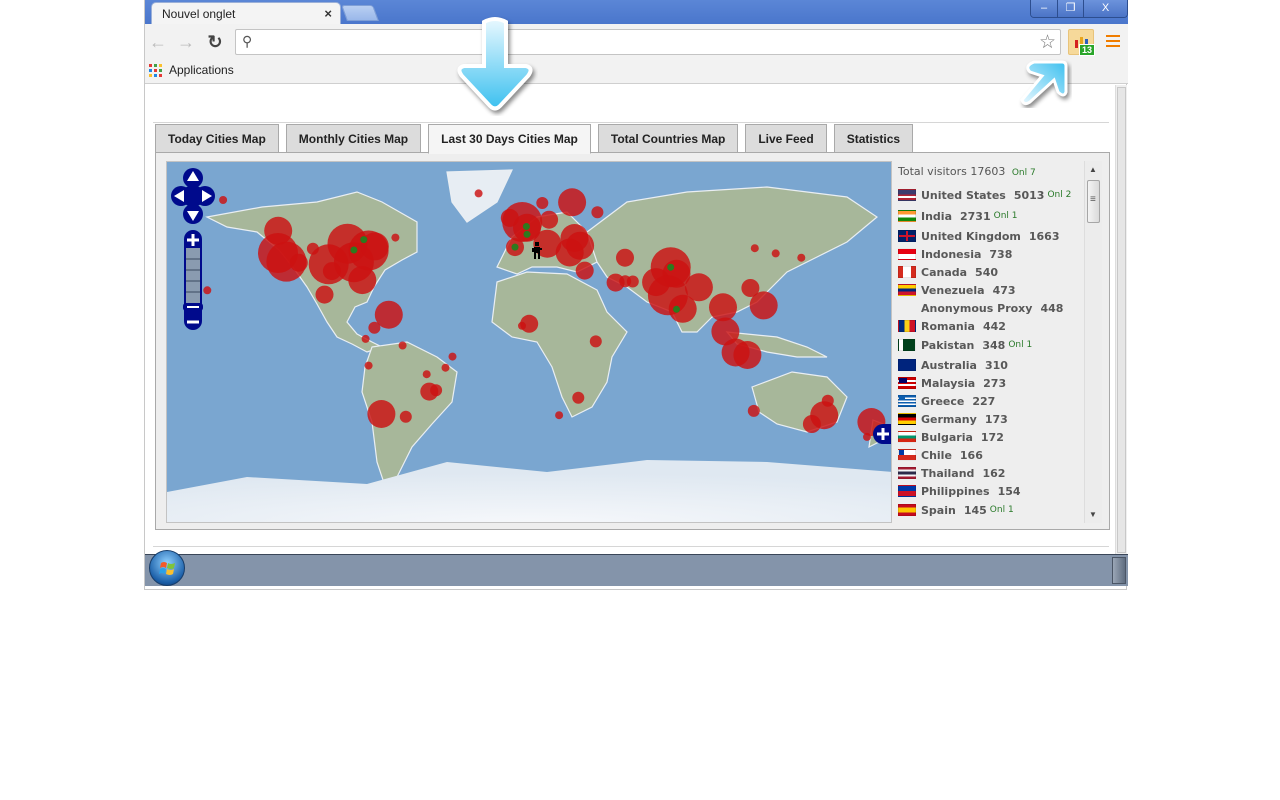  What do you see at coordinates (955, 254) in the screenshot?
I see `country-row: Indonesia 738` at bounding box center [955, 254].